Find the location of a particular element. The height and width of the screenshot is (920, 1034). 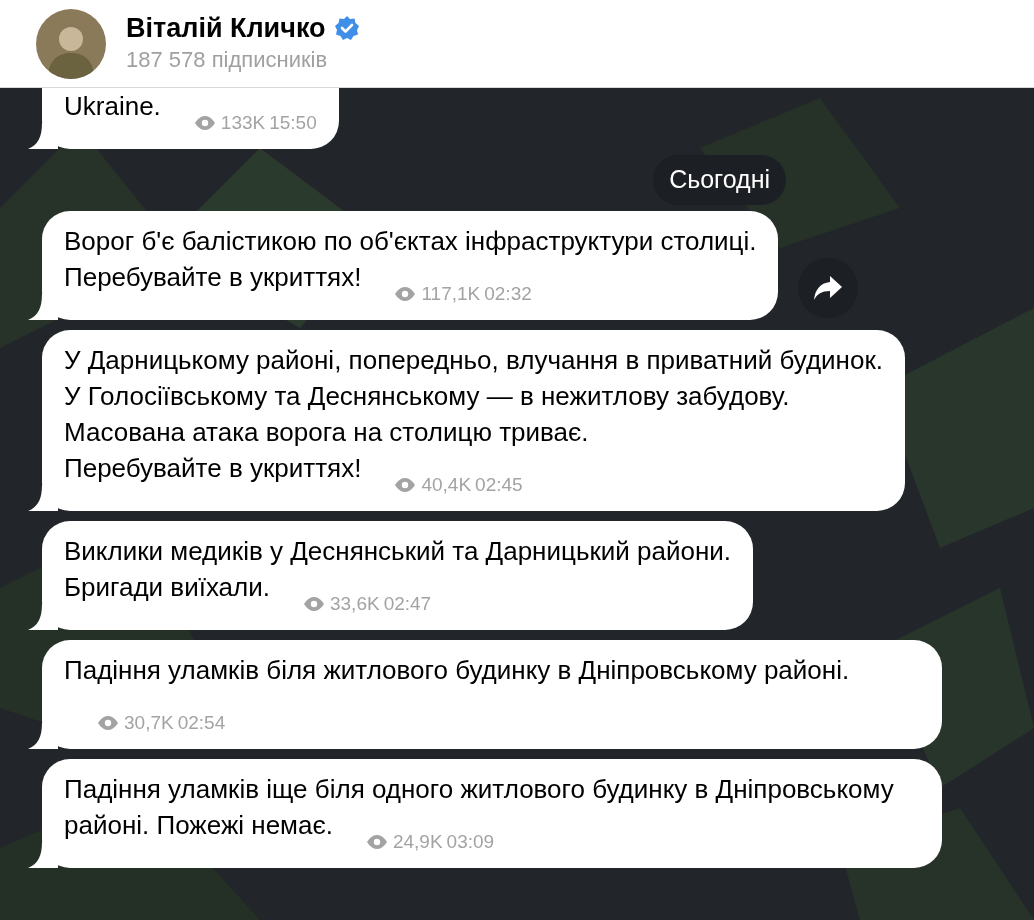

subscriber-count: 187 578 підписників is located at coordinates (227, 59).